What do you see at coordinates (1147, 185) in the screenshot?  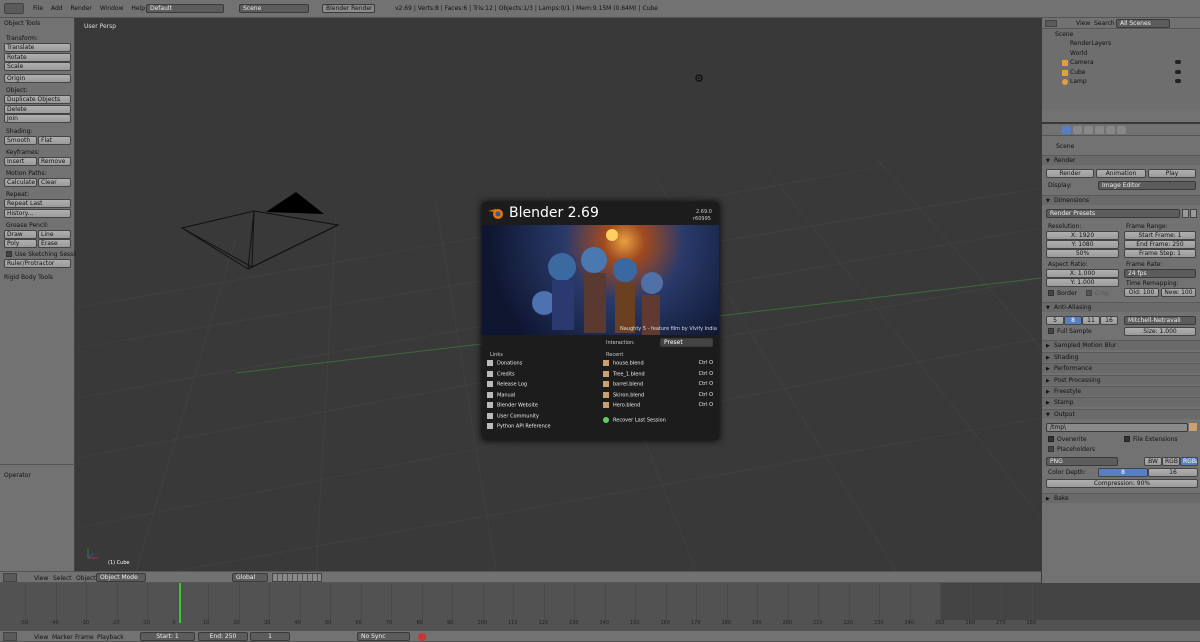 I see `display-dropdown: Image Editor` at bounding box center [1147, 185].